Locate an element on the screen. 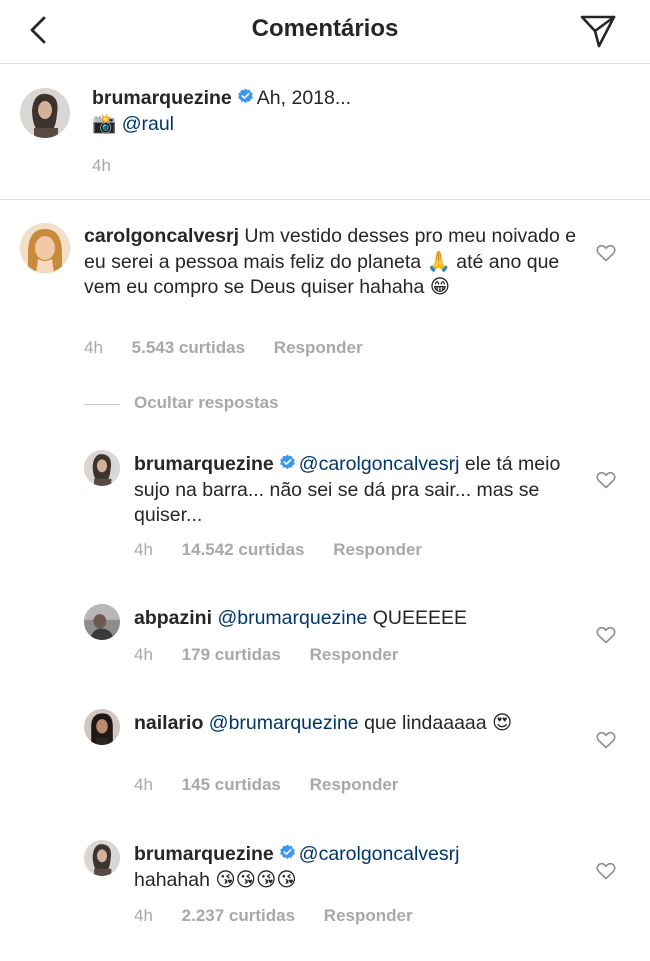 The height and width of the screenshot is (961, 650). caption-username: brumarquezine is located at coordinates (162, 98).